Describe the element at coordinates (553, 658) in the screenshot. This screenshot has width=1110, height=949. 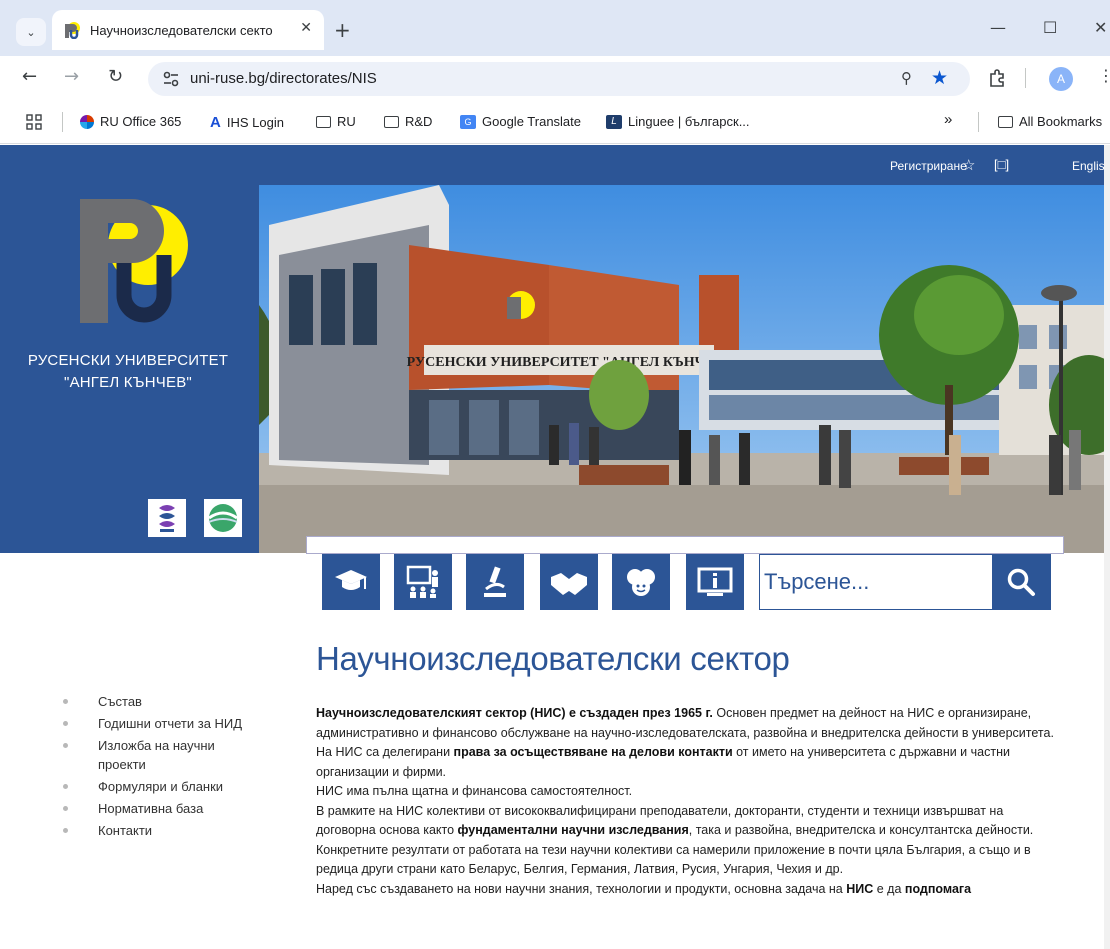
I see `page-title: Научноизследователски сектор` at that location.